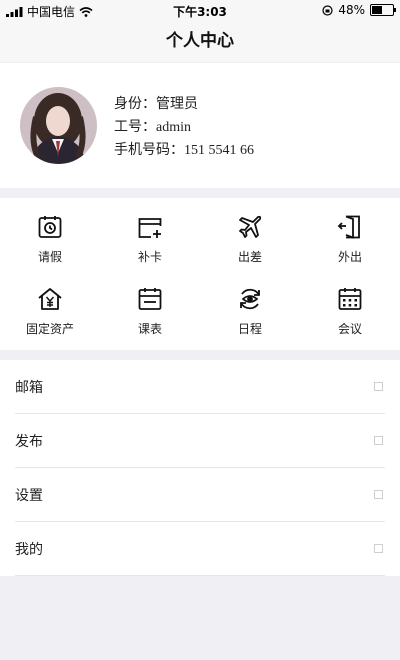 The height and width of the screenshot is (660, 400). What do you see at coordinates (249, 257) in the screenshot?
I see `grid-label: 出差` at bounding box center [249, 257].